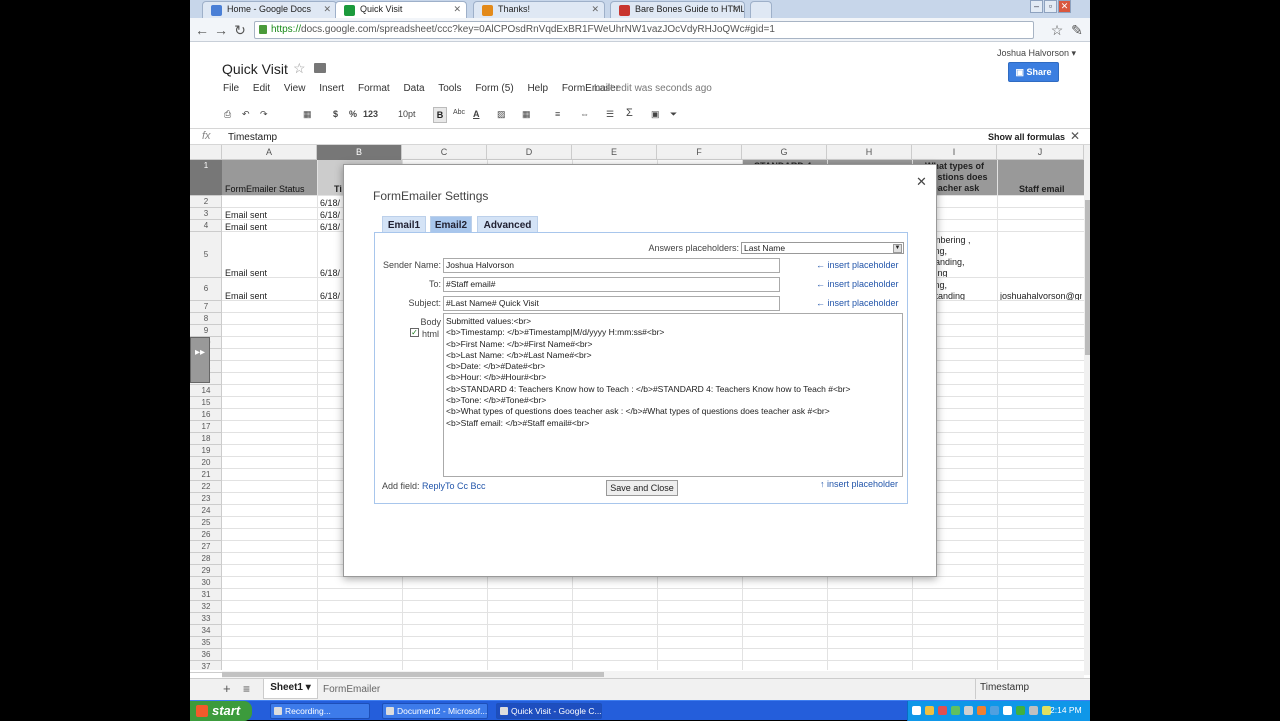  What do you see at coordinates (539, 9) in the screenshot?
I see `browser-tab-thanks: Thanks! ✕` at bounding box center [539, 9].